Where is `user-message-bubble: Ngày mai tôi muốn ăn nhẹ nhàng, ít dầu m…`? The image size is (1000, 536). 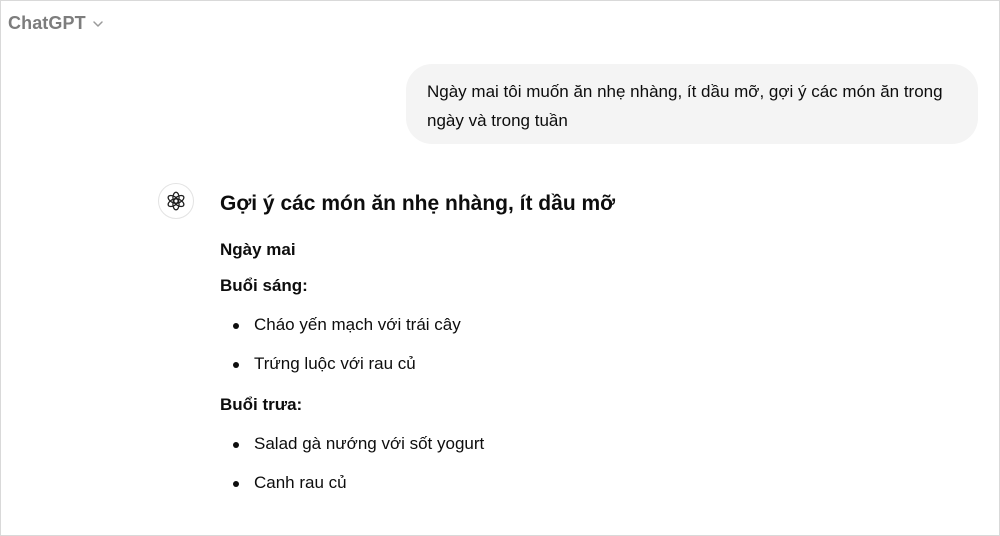
user-message-bubble: Ngày mai tôi muốn ăn nhẹ nhàng, ít dầu m… is located at coordinates (692, 104).